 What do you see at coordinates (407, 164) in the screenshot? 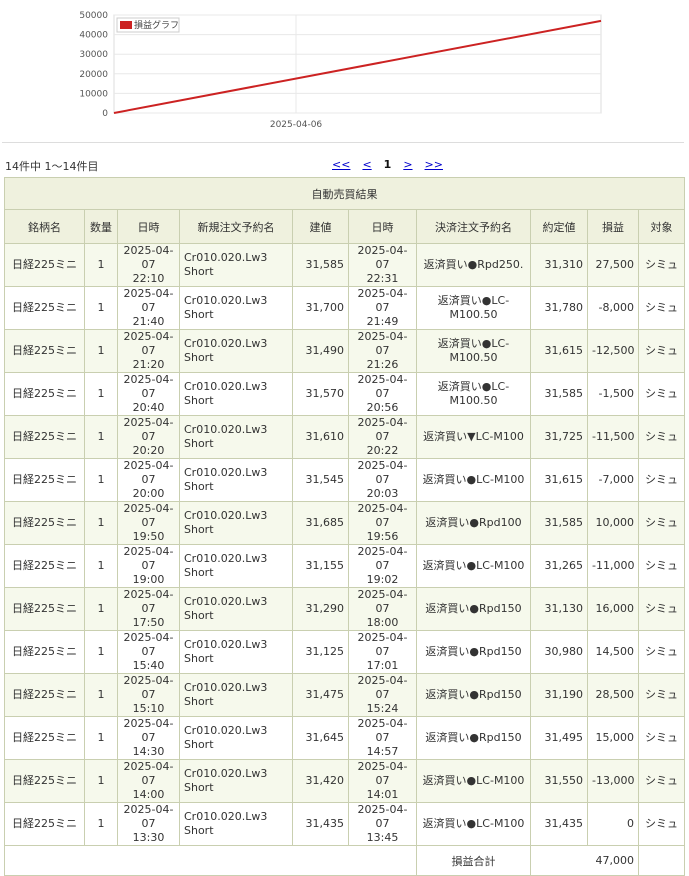
I see `page-next-link: >` at bounding box center [407, 164].